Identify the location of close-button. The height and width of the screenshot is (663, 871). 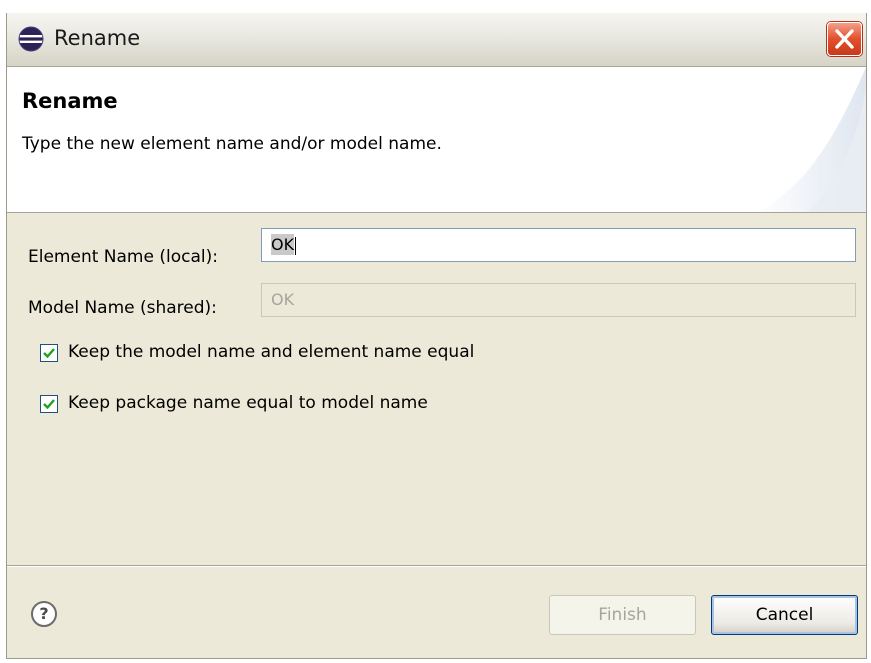
(844, 39).